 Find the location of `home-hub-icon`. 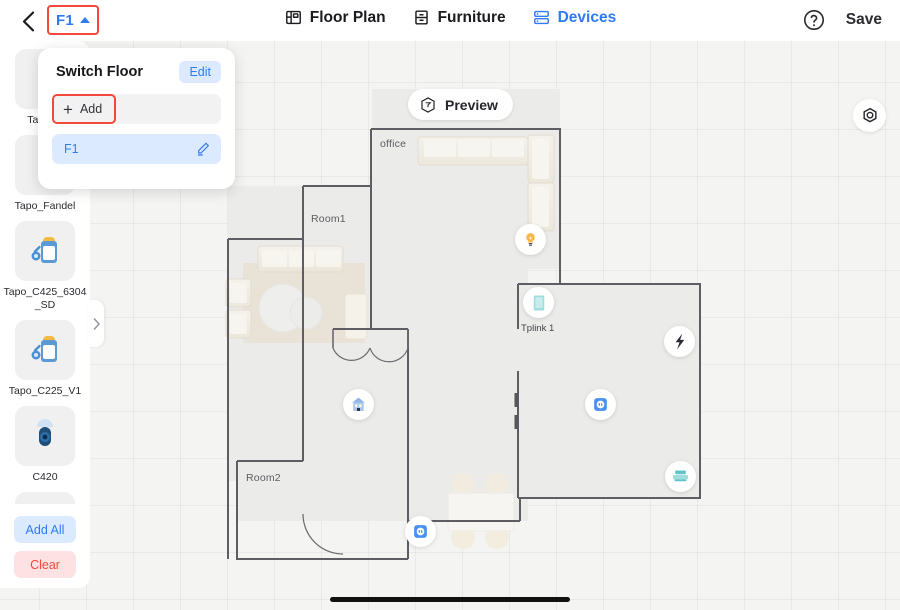

home-hub-icon is located at coordinates (358, 404).